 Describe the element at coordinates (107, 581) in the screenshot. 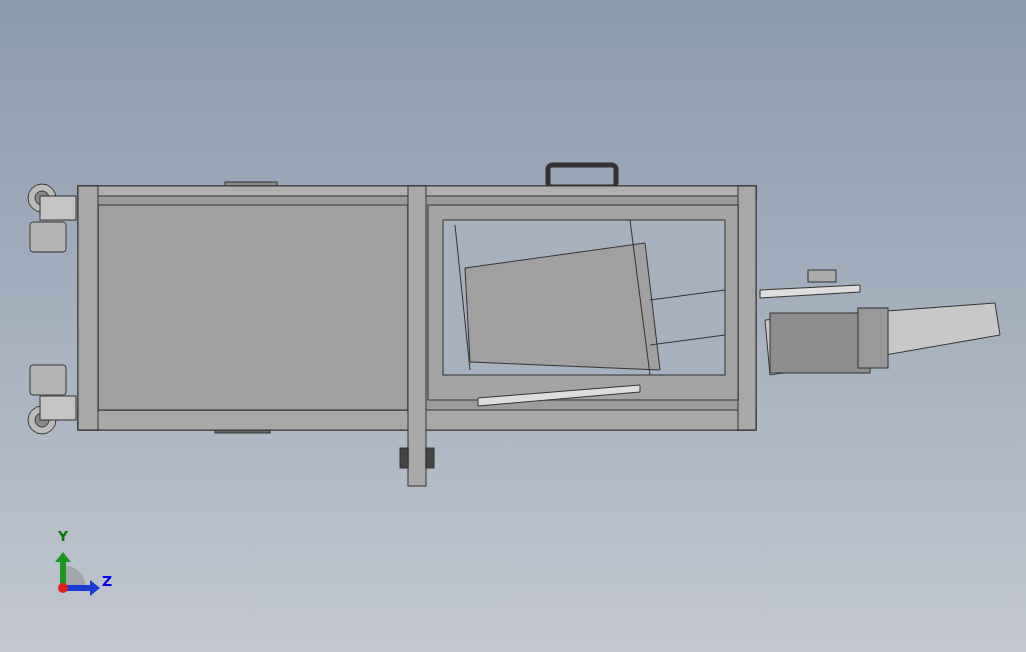

I see `axis-label: Z` at that location.